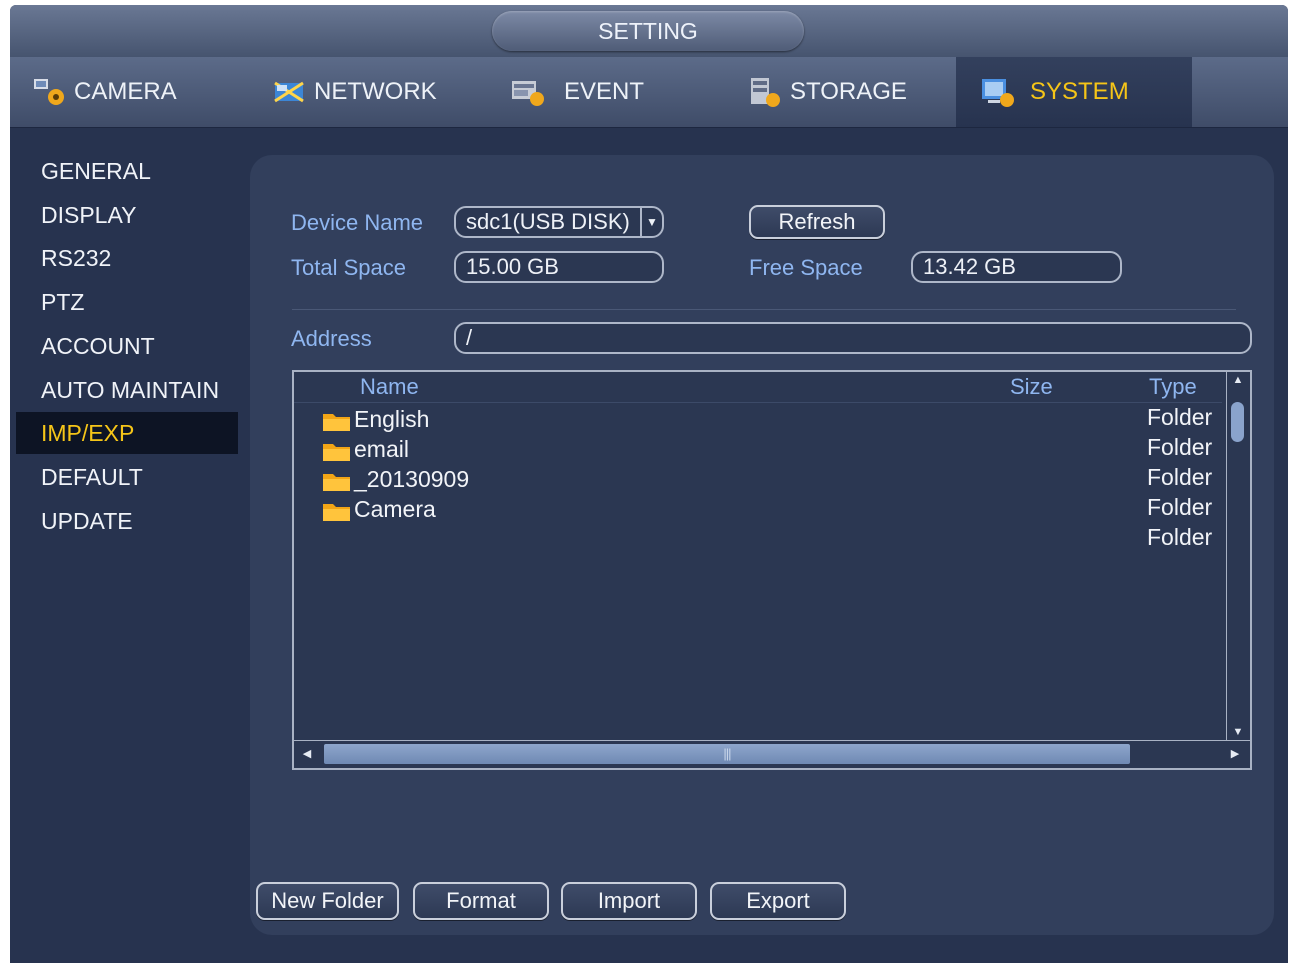 This screenshot has height=964, width=1290. What do you see at coordinates (375, 91) in the screenshot?
I see `tab-network-label: NETWORK` at bounding box center [375, 91].